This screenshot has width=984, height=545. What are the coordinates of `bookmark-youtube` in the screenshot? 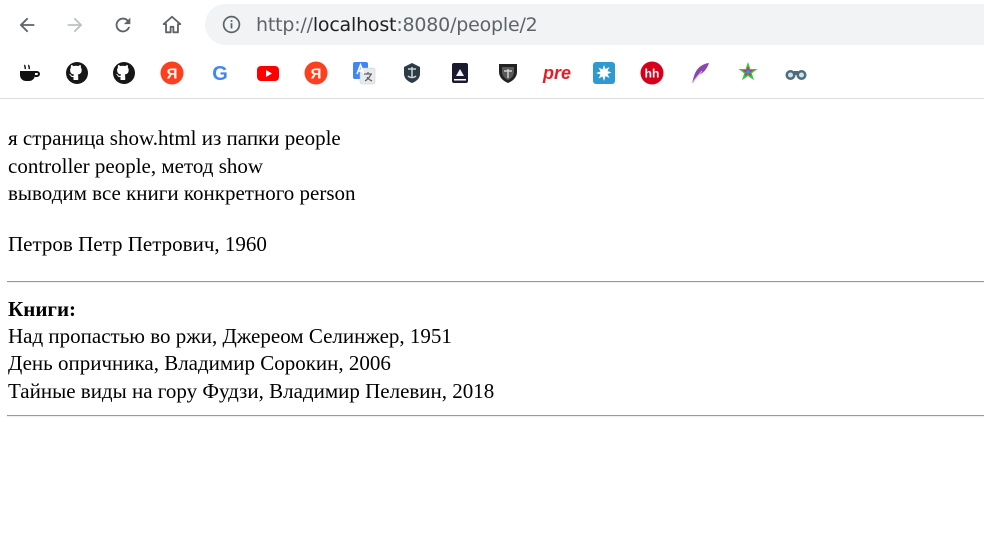 It's located at (268, 73).